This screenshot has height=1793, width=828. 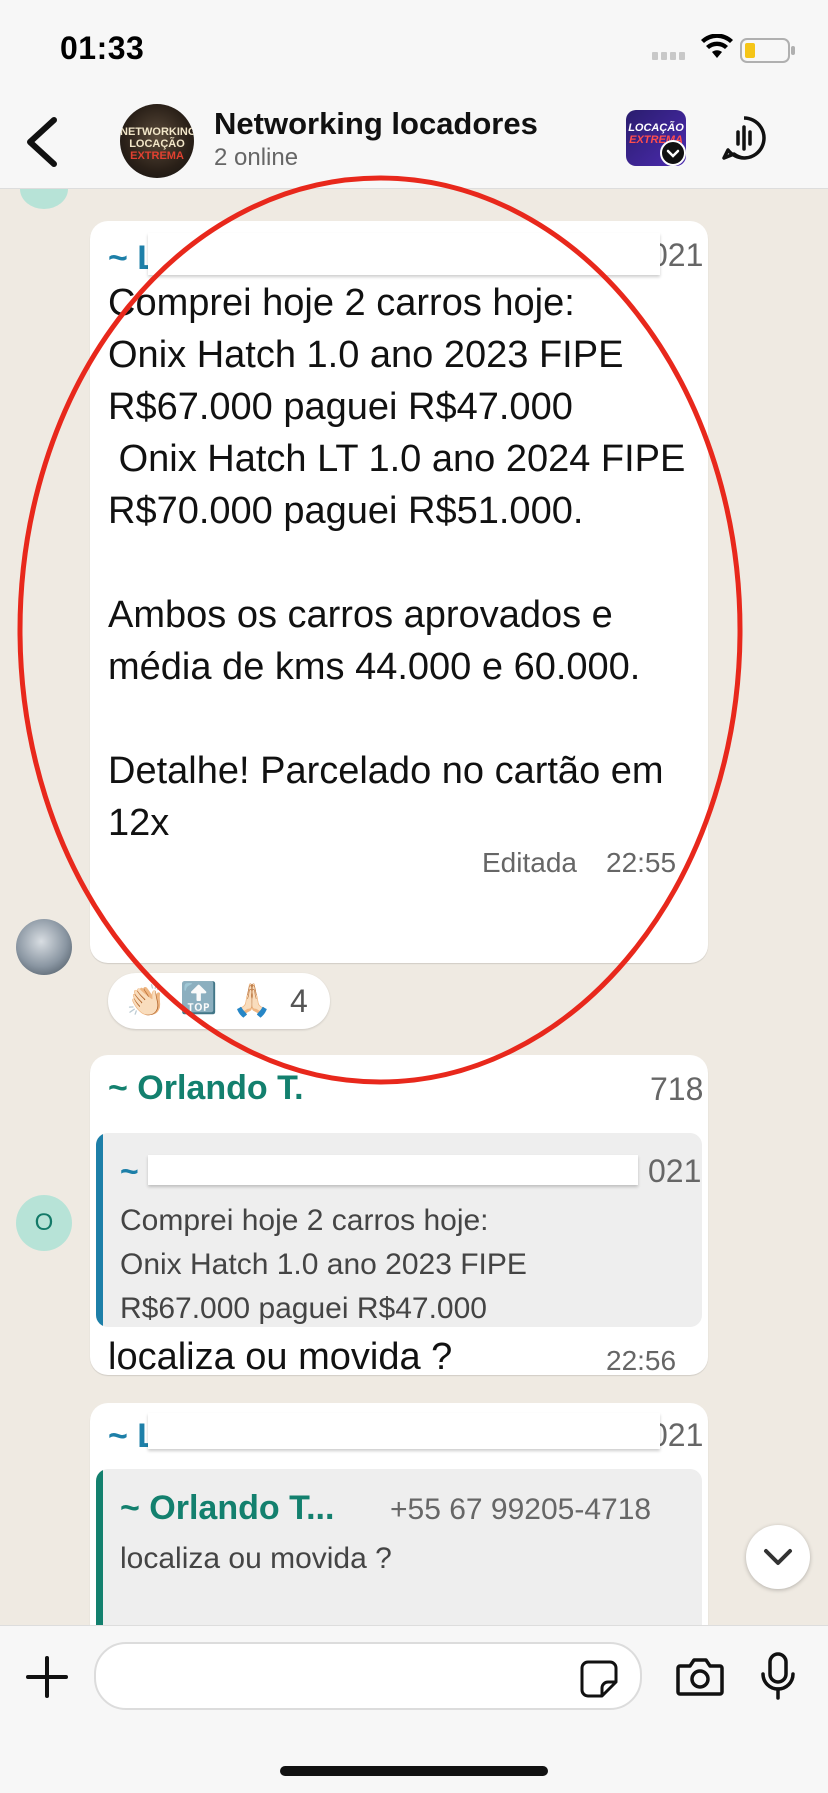 What do you see at coordinates (414, 1771) in the screenshot?
I see `home-indicator` at bounding box center [414, 1771].